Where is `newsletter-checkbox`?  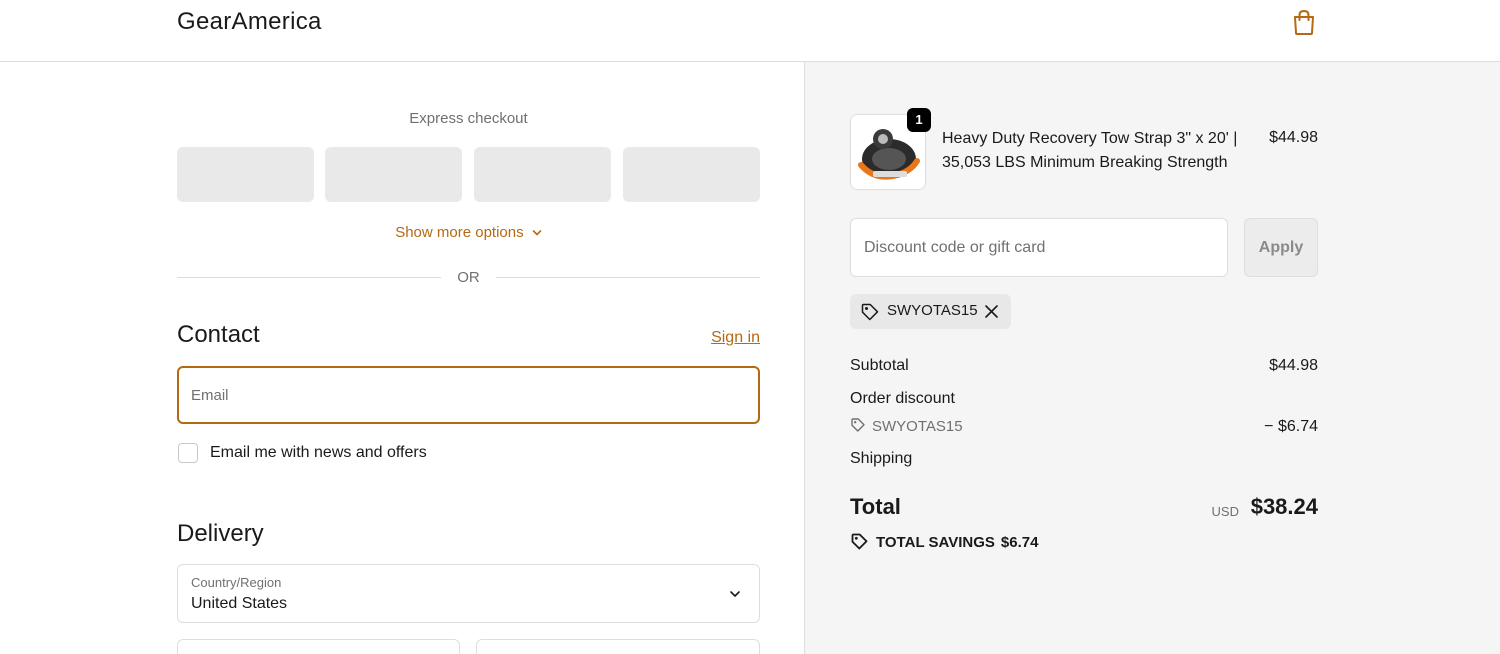 newsletter-checkbox is located at coordinates (188, 453).